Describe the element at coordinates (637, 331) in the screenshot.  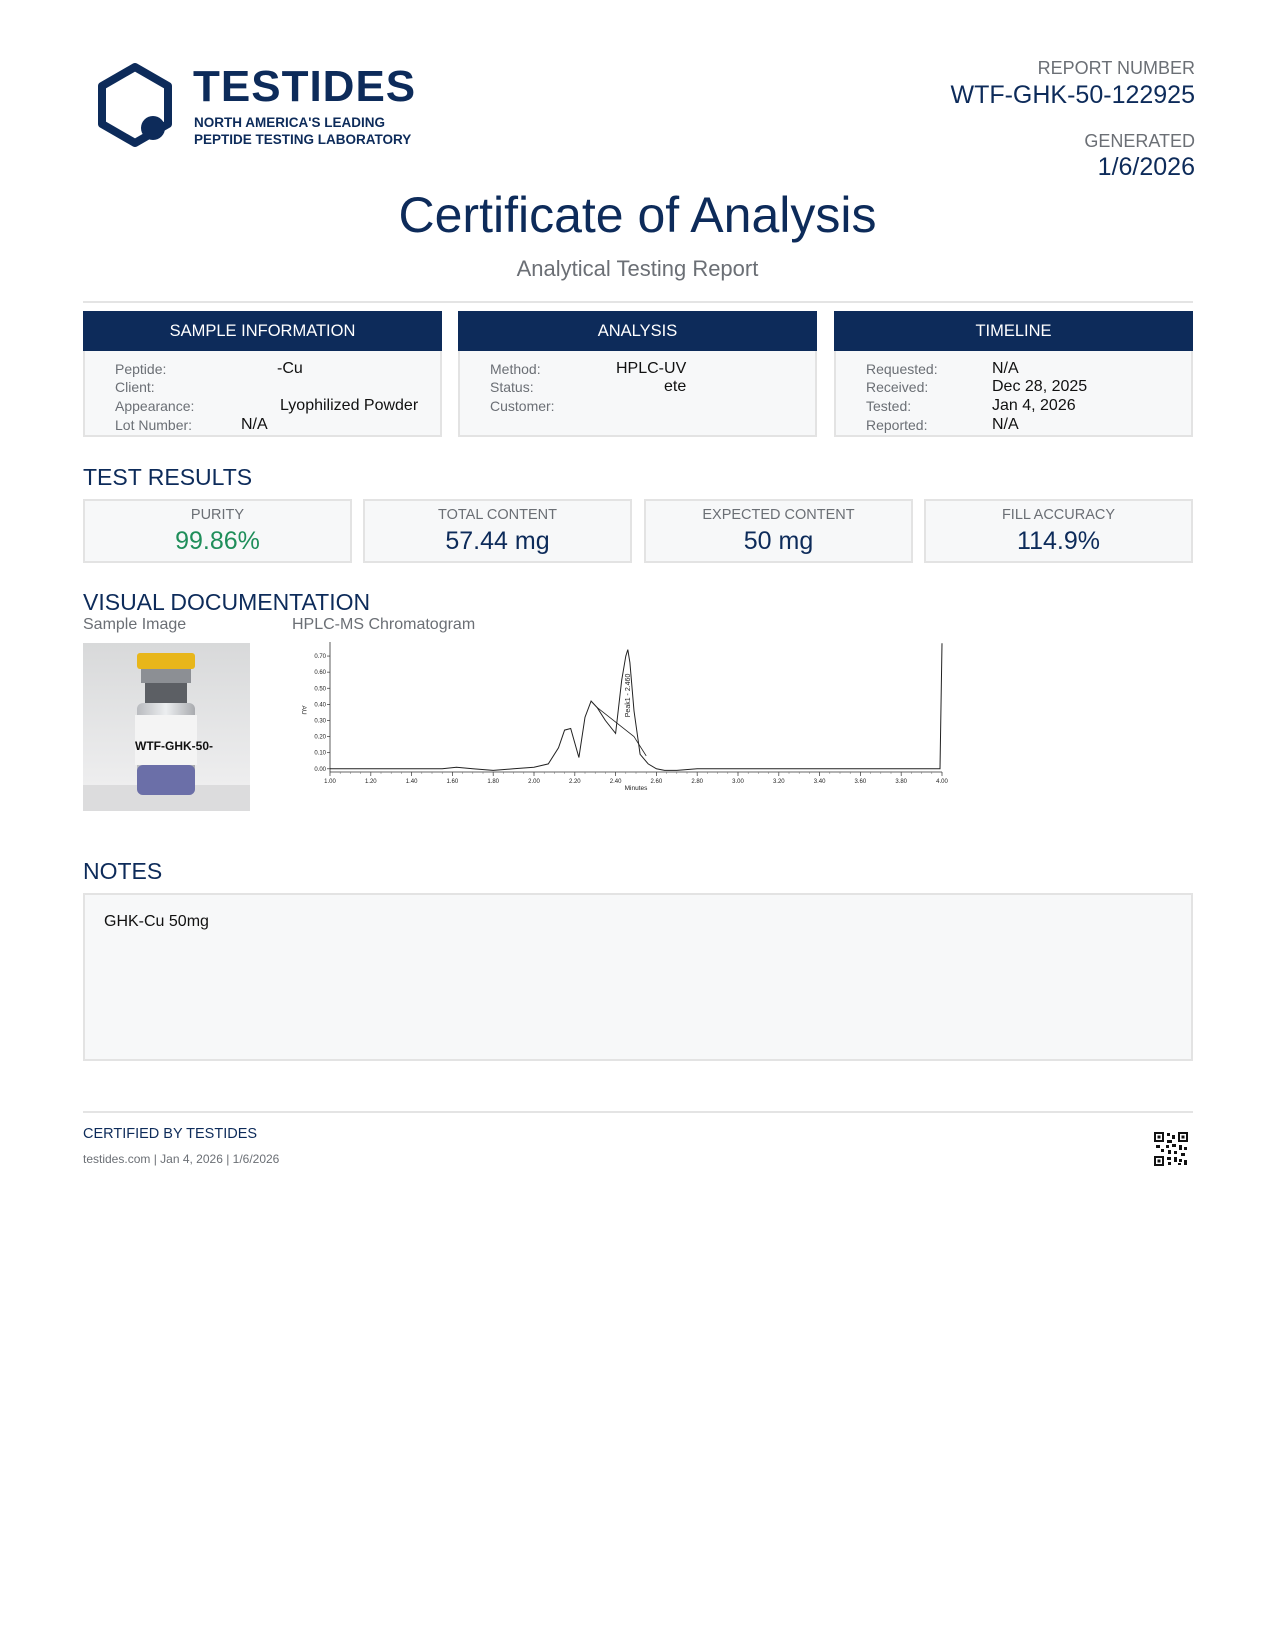
I see `analysis-heading: ANALYSIS` at that location.